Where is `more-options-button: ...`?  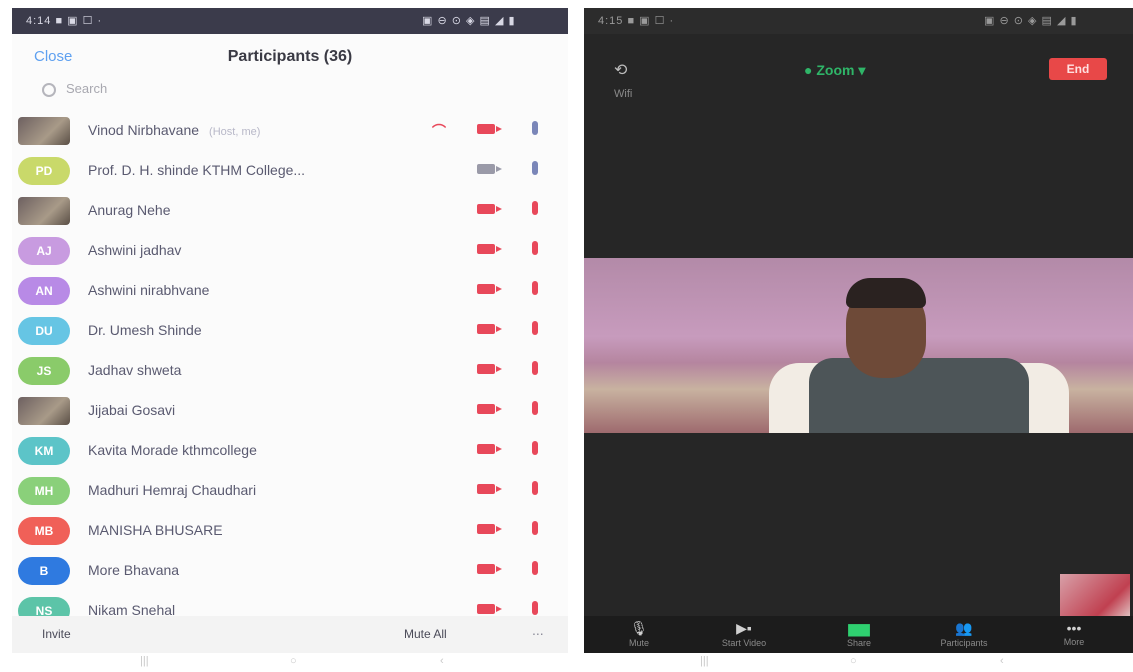
more-options-button: ... is located at coordinates (538, 630).